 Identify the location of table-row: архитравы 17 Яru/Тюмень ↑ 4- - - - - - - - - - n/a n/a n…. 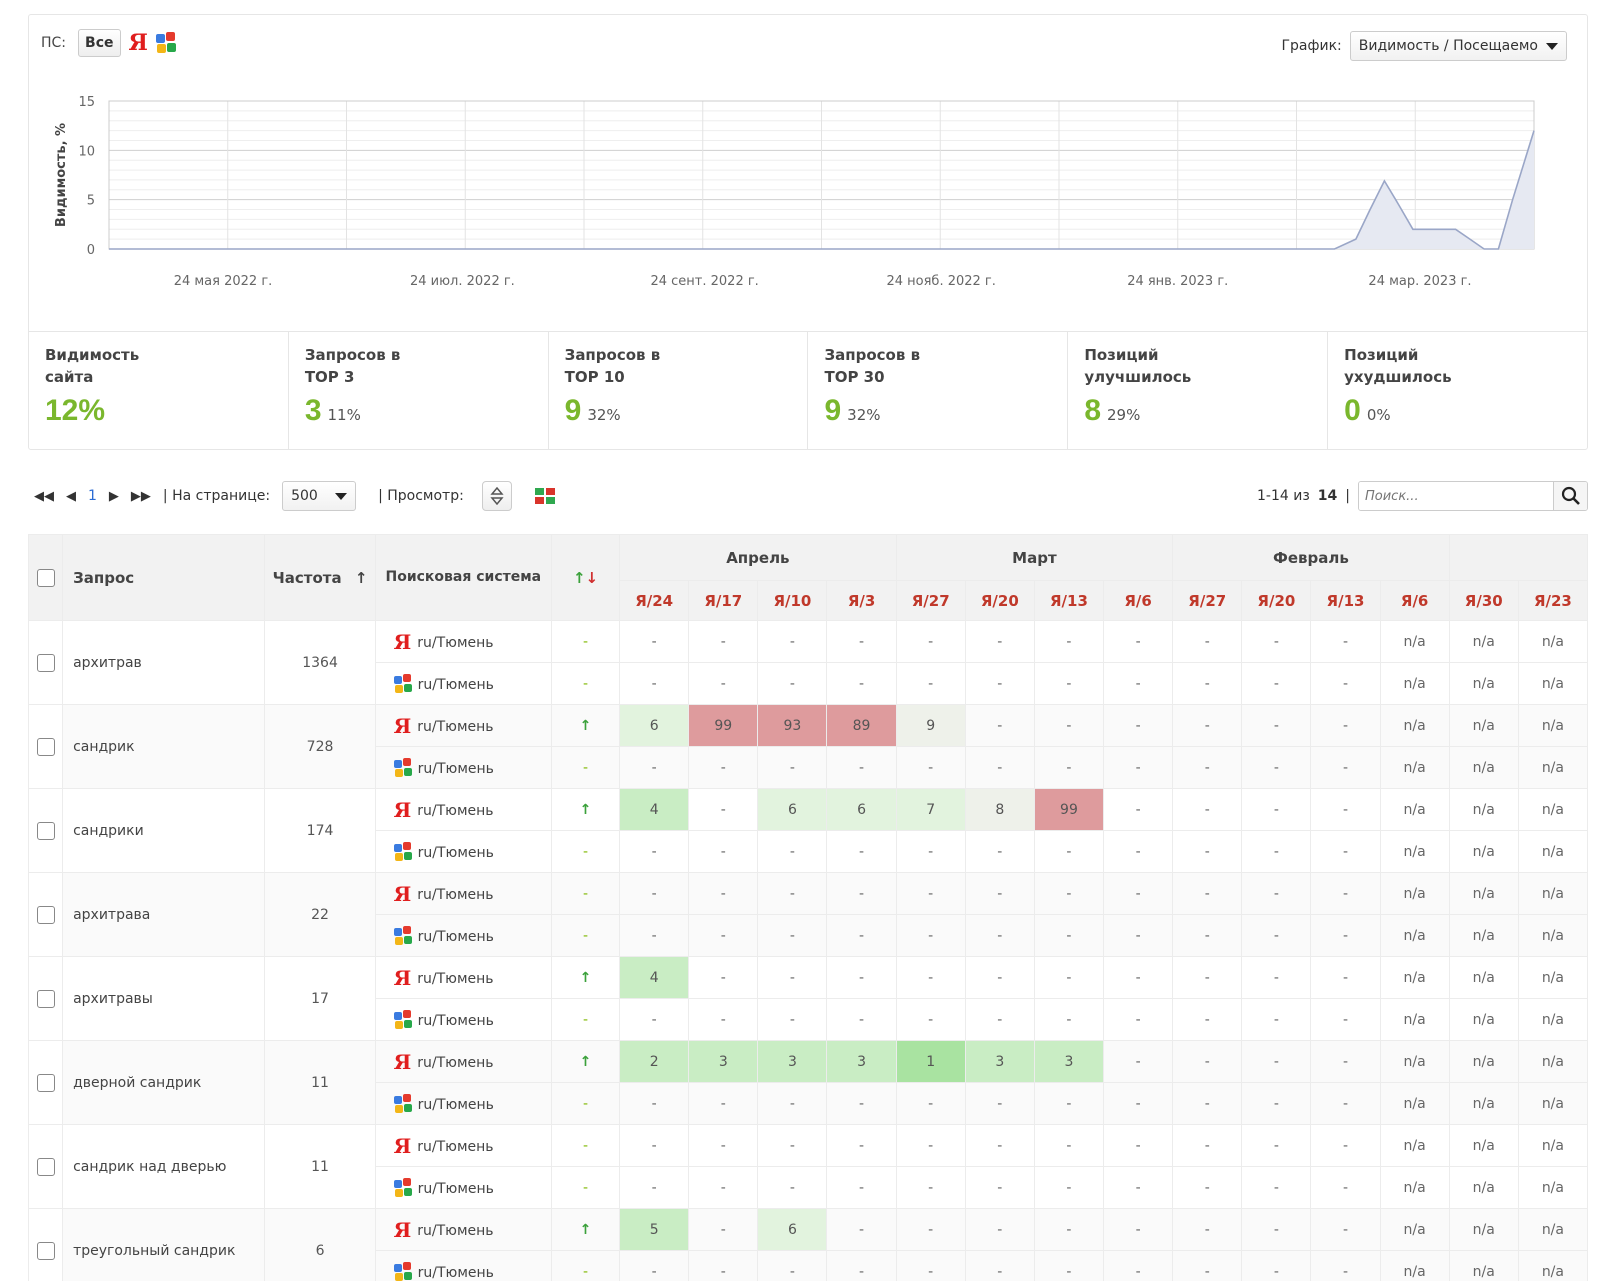
(808, 998).